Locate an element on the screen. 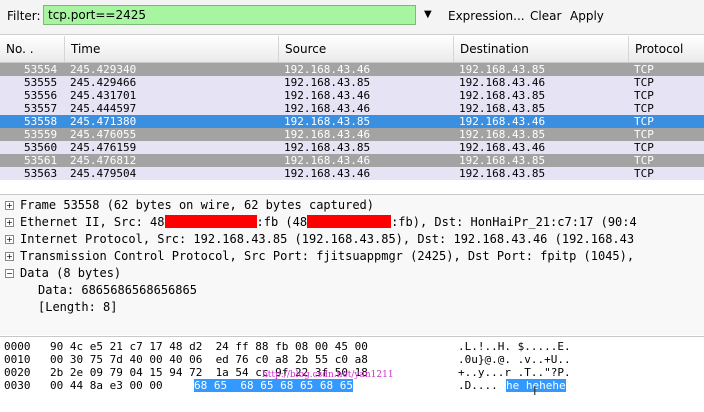 The image size is (704, 412). packet-cell-no: 53560 is located at coordinates (41, 147).